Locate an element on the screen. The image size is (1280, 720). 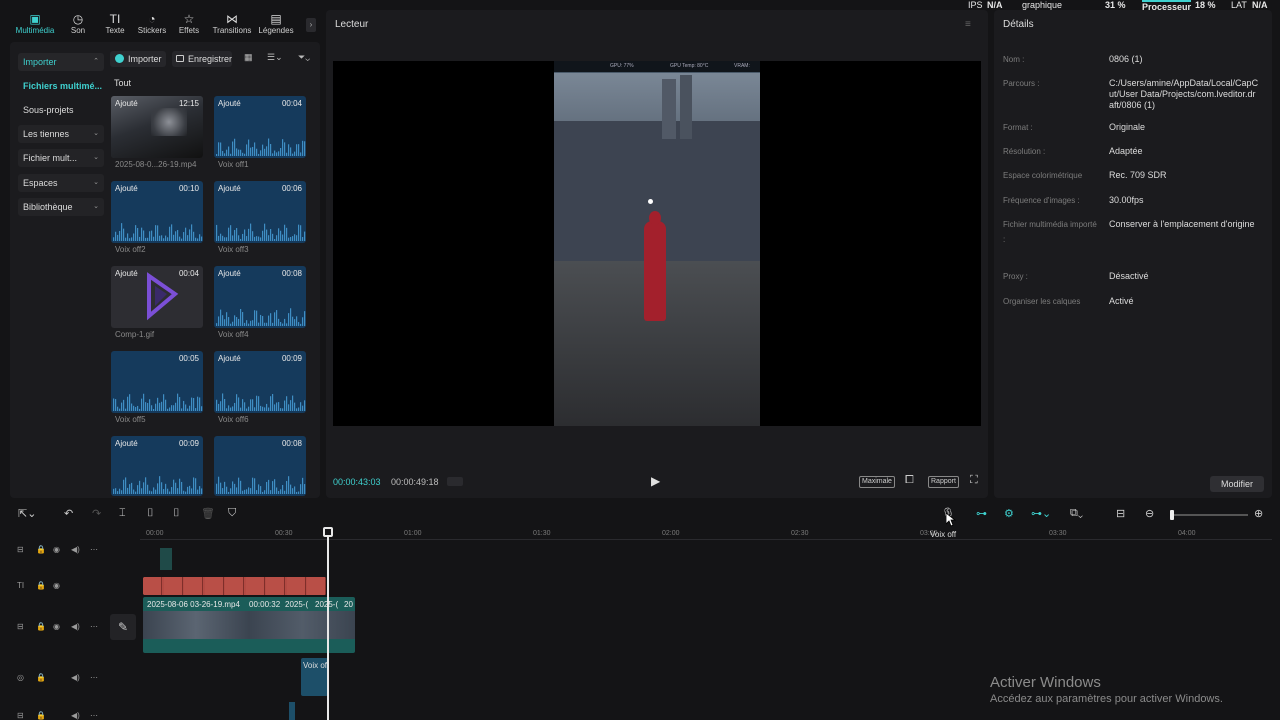
filter-icon: ⏷⌄ is located at coordinates (304, 57).